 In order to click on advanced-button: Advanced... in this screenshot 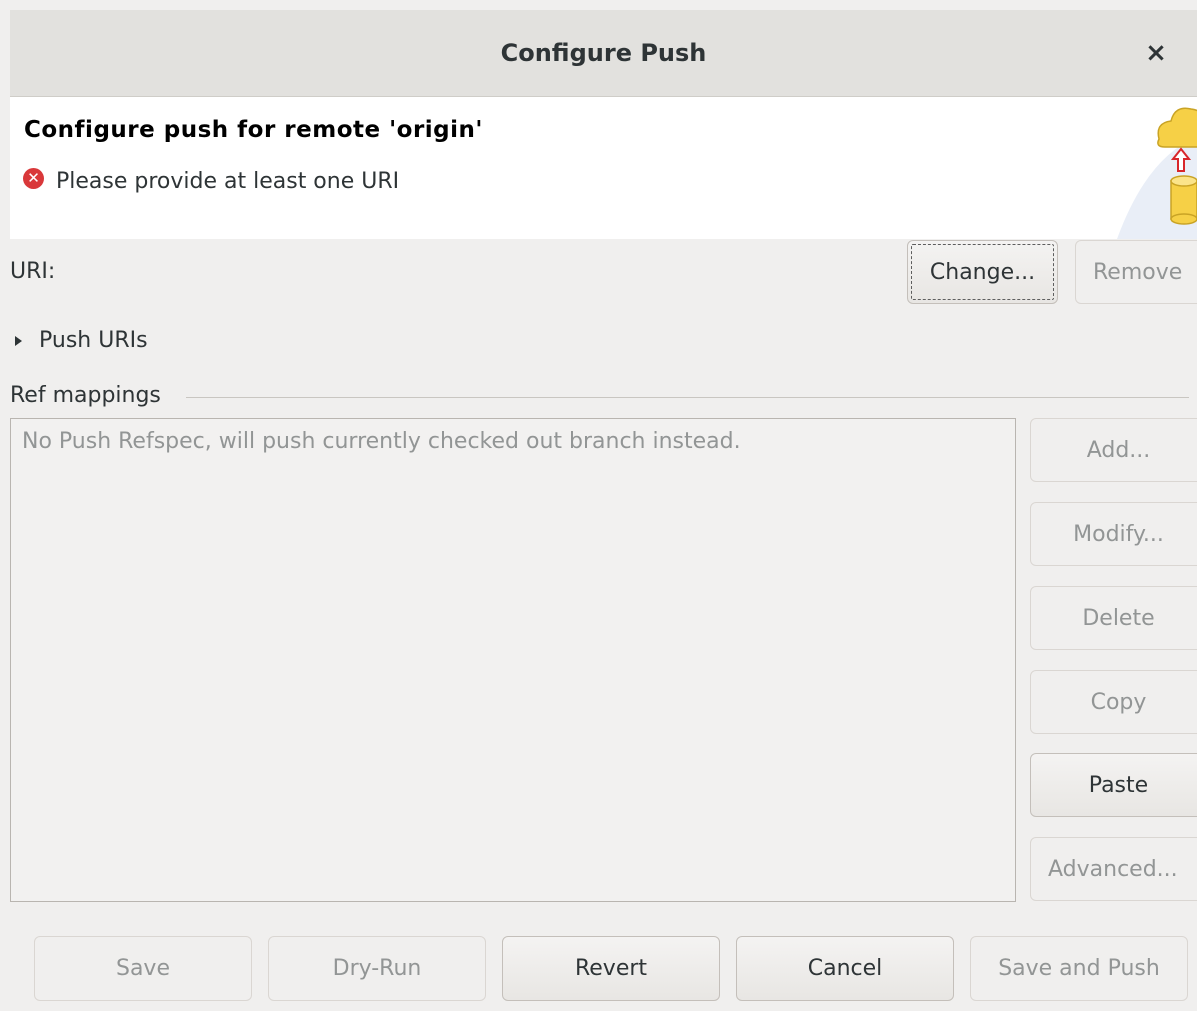, I will do `click(1113, 869)`.